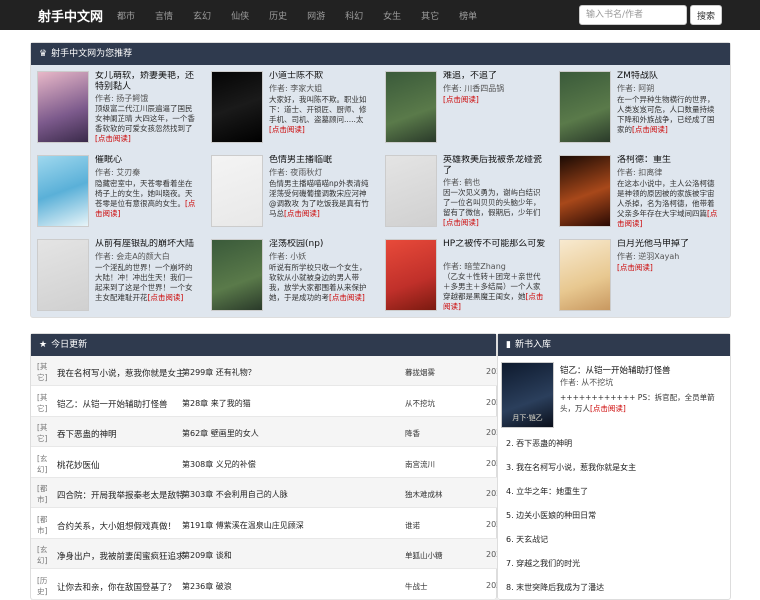 This screenshot has width=760, height=600. What do you see at coordinates (669, 160) in the screenshot?
I see `book-title: 洛柯德：重生` at bounding box center [669, 160].